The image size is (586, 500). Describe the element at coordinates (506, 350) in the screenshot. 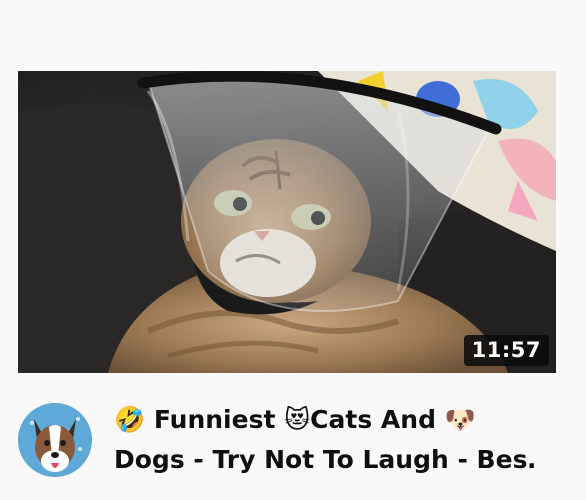

I see `video-duration-badge: 11:57` at that location.